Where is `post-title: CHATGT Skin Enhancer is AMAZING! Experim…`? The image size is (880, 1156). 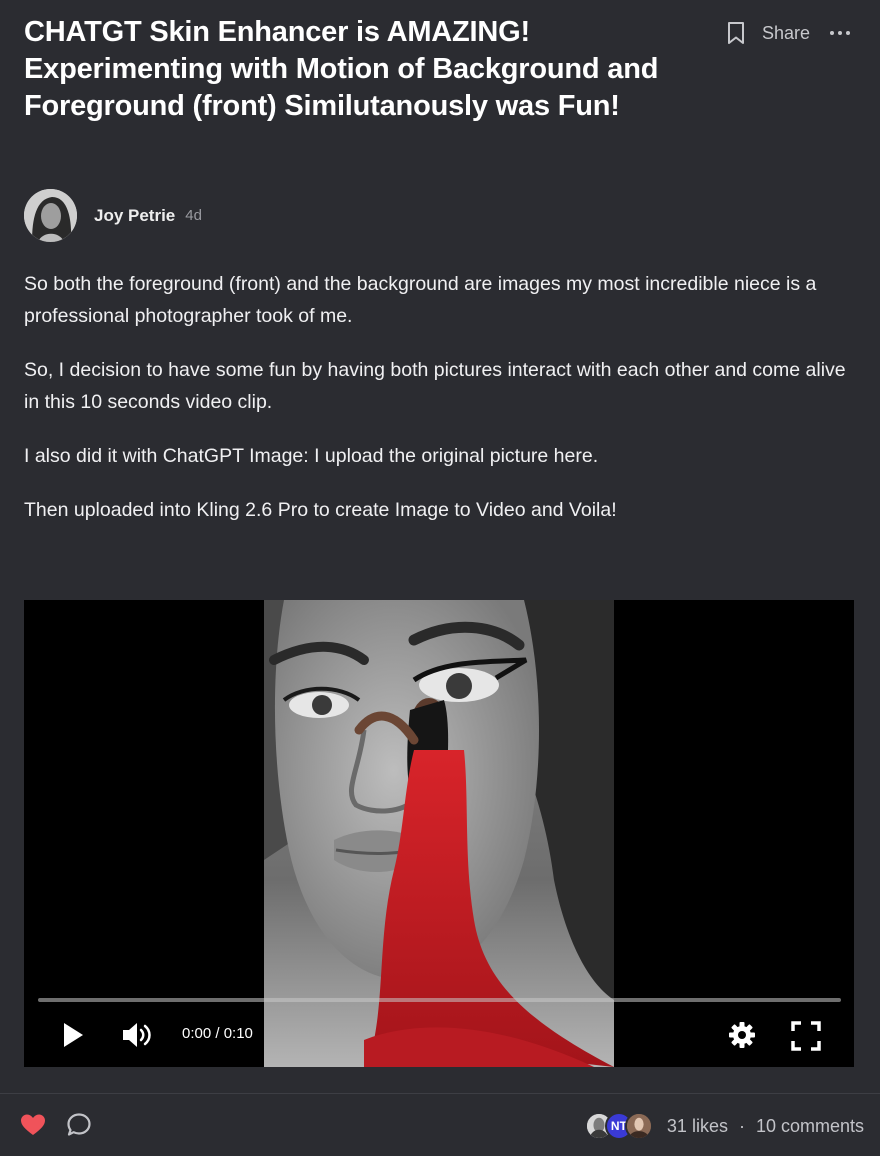
post-title: CHATGT Skin Enhancer is AMAZING! Experim… is located at coordinates (341, 69).